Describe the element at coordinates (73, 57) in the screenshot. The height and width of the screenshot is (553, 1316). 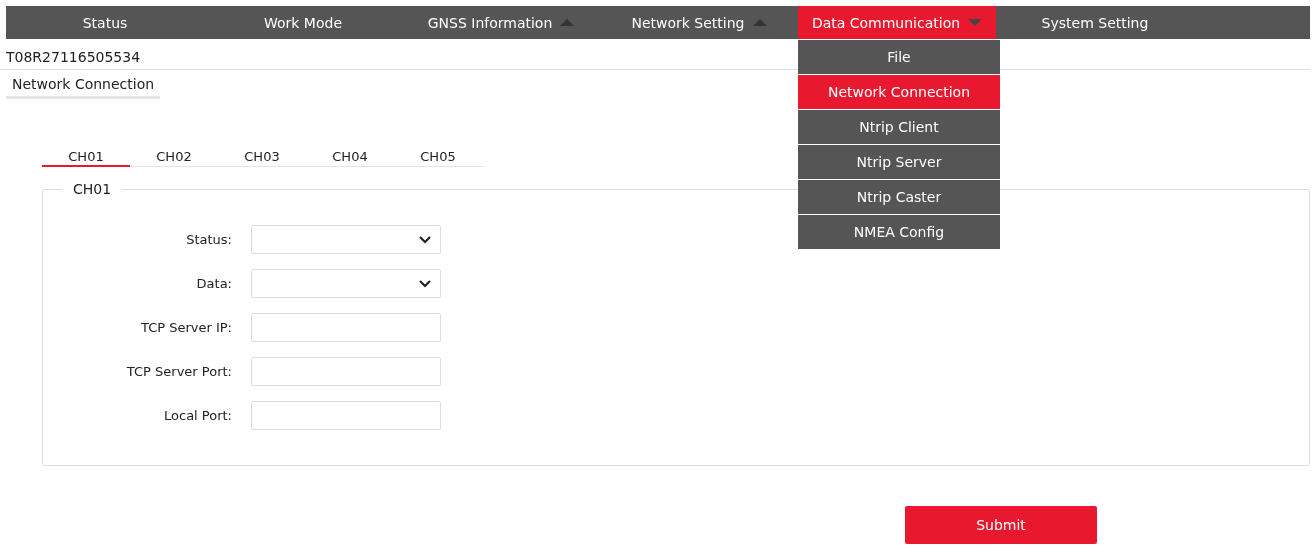
I see `serial-number: T08R27116505534` at that location.